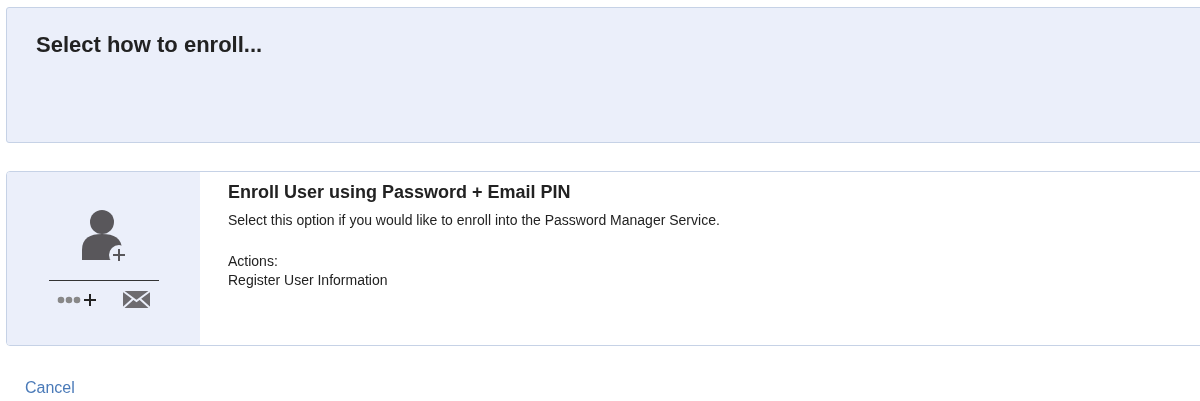 The image size is (1200, 401). What do you see at coordinates (50, 387) in the screenshot?
I see `cancel-link: Cancel` at bounding box center [50, 387].